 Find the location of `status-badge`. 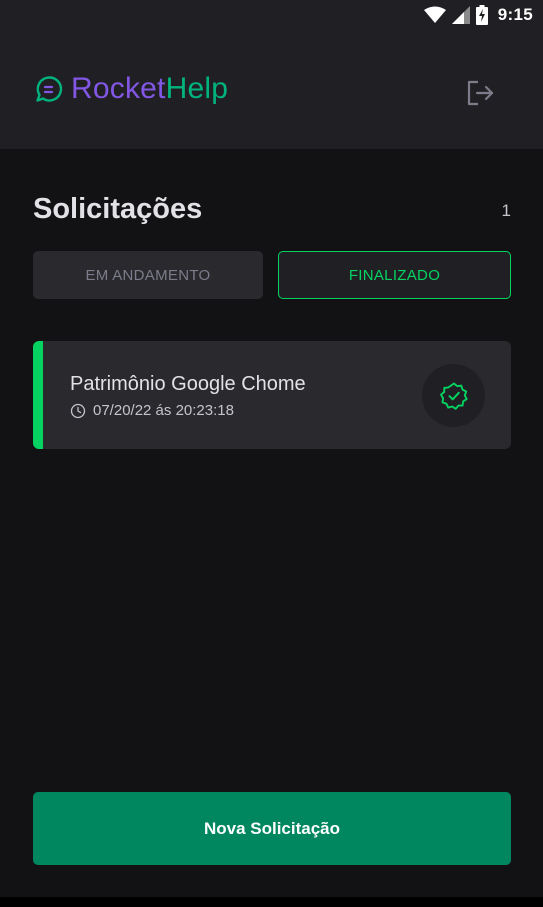

status-badge is located at coordinates (453, 395).